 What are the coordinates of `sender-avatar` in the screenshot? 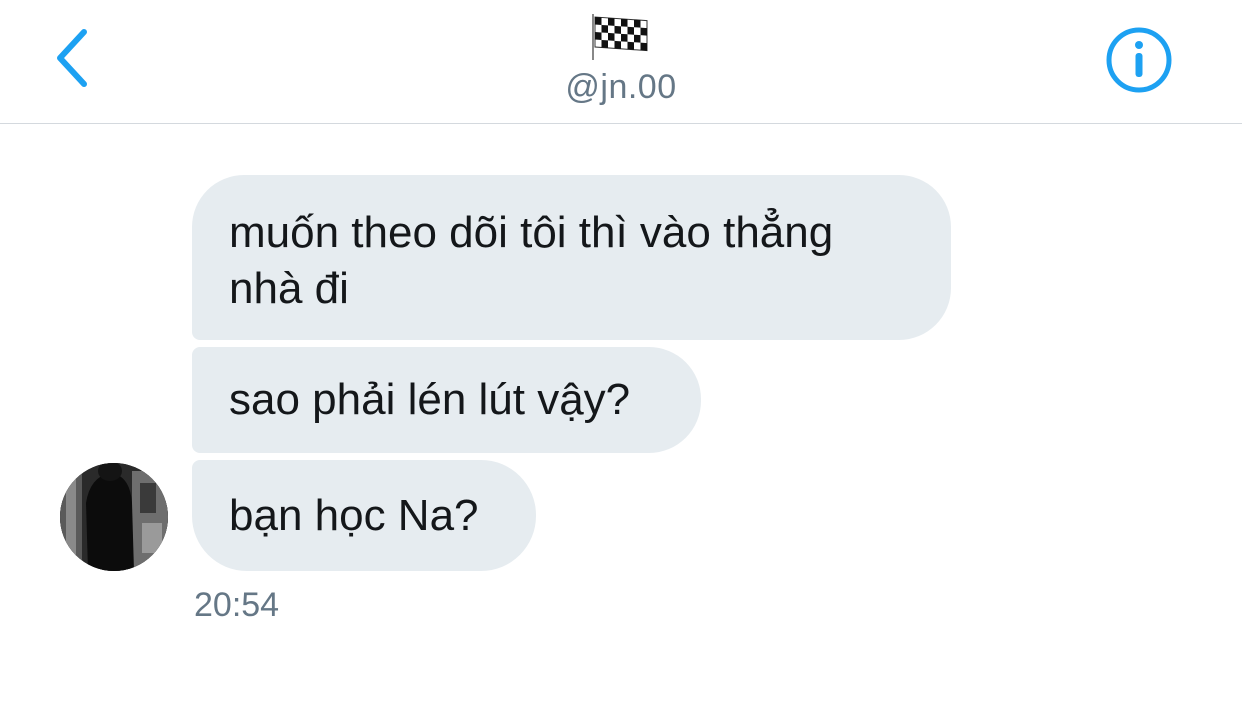 It's located at (114, 517).